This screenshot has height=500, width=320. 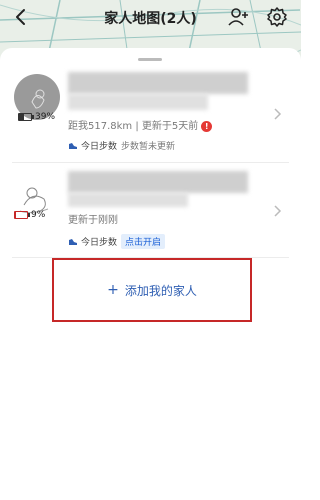 What do you see at coordinates (143, 241) in the screenshot?
I see `enable-steps-button: 点击开启` at bounding box center [143, 241].